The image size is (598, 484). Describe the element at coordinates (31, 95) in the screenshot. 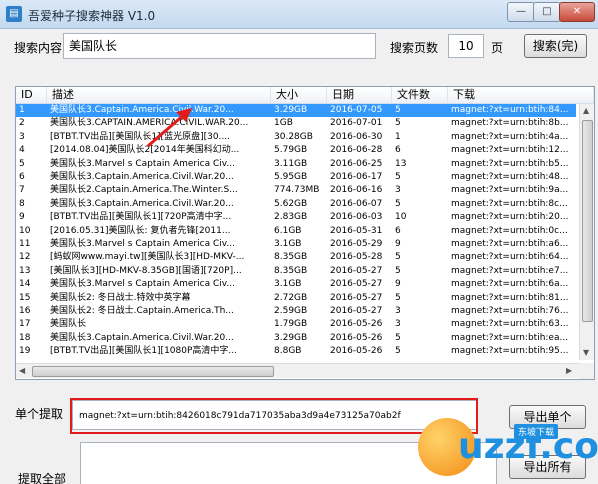

I see `col-header-id: ID` at that location.